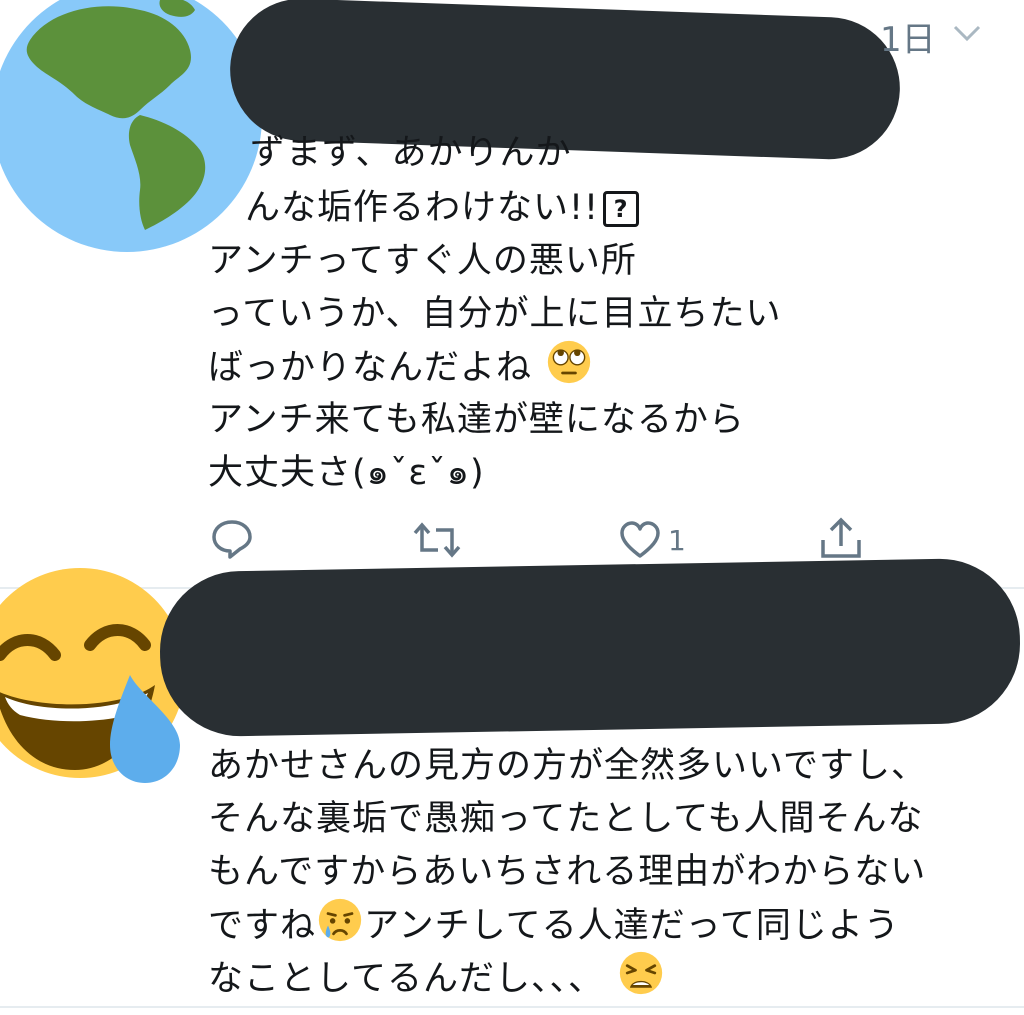 This screenshot has height=1015, width=1024. Describe the element at coordinates (967, 35) in the screenshot. I see `chevron-down-icon` at that location.